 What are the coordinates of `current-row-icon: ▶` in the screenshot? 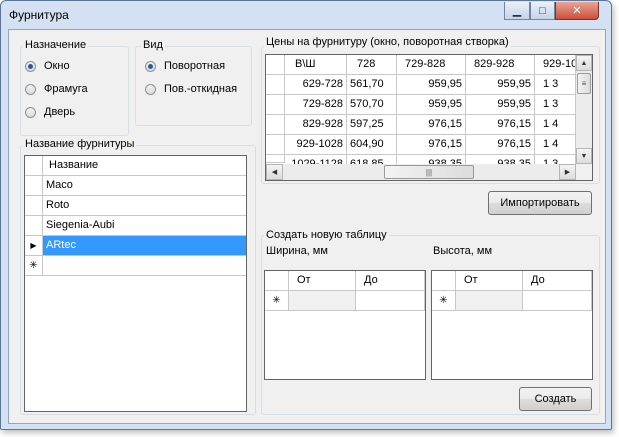 It's located at (34, 246).